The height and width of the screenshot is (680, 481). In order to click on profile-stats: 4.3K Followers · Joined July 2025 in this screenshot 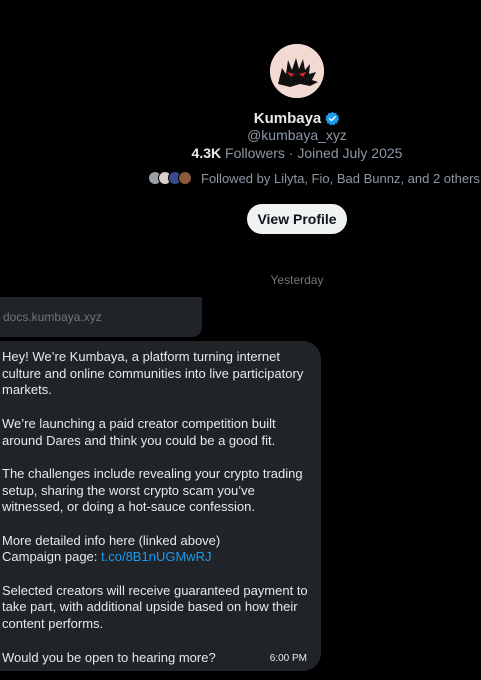, I will do `click(240, 153)`.